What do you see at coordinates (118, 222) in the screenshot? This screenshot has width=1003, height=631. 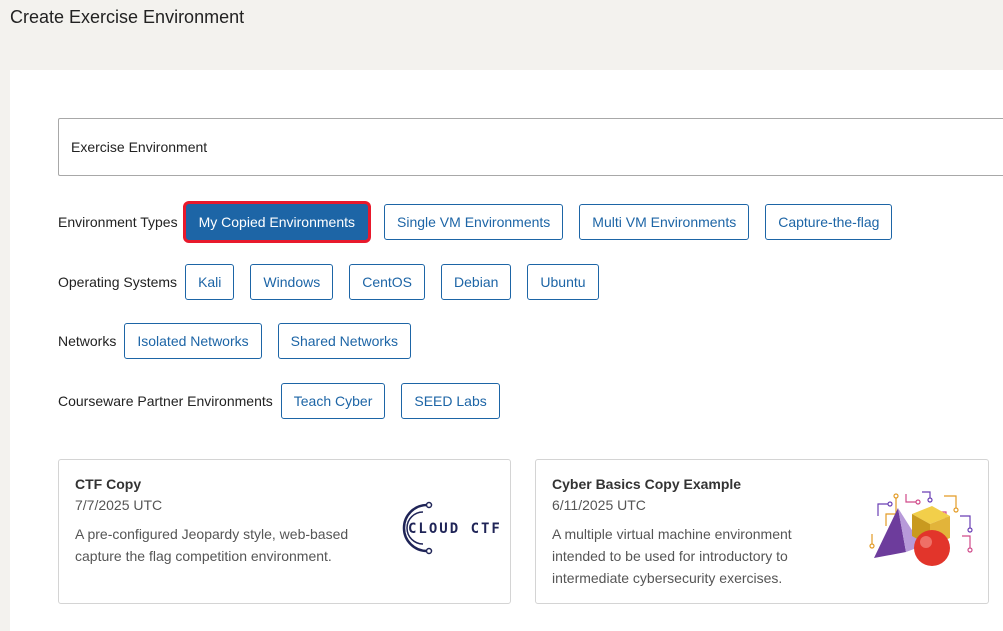 I see `environment-types-label: Environment Types` at bounding box center [118, 222].